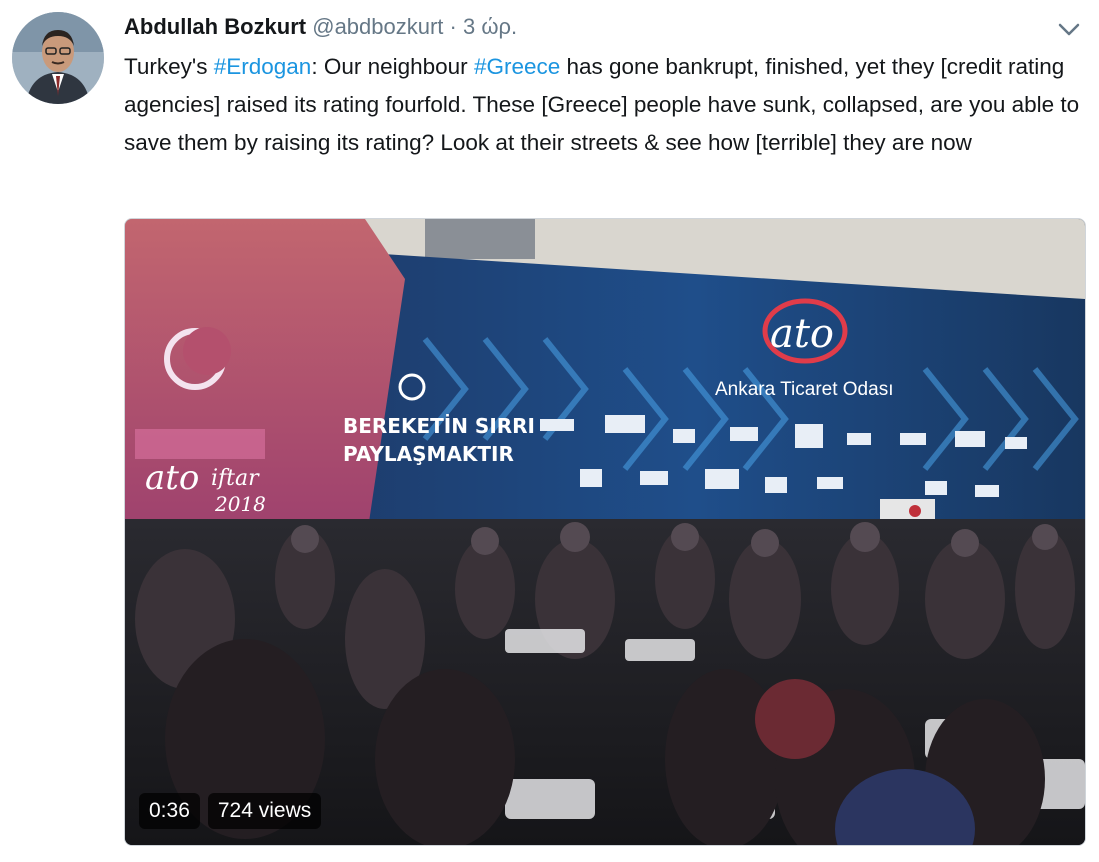  Describe the element at coordinates (263, 66) in the screenshot. I see `hashtag-link: #Erdogan` at that location.